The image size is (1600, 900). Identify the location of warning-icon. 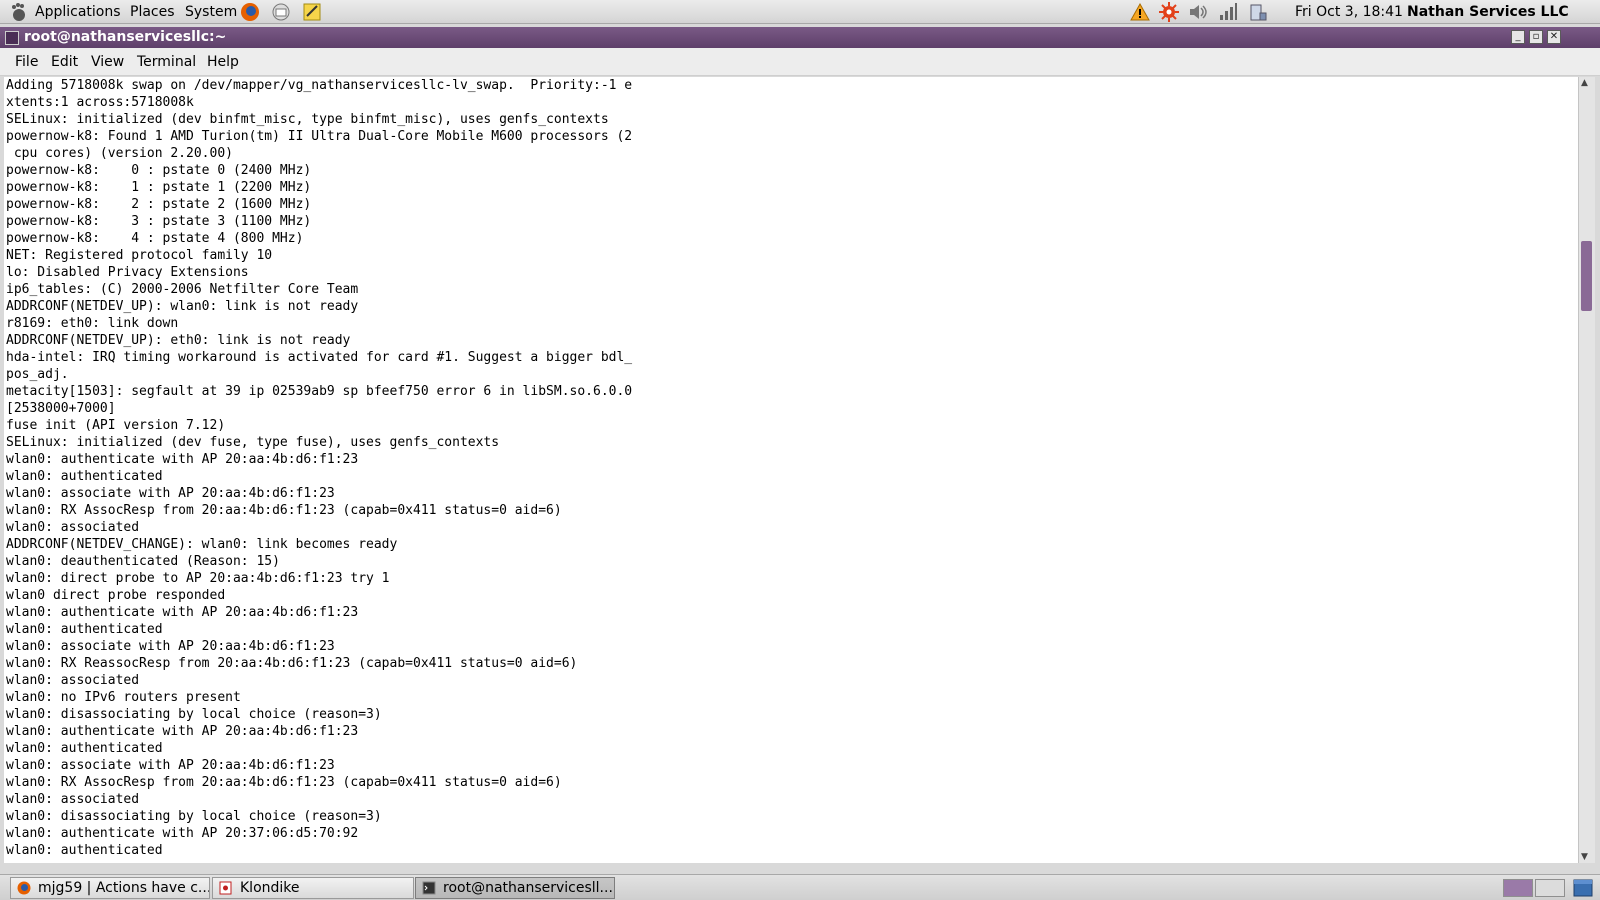
(1140, 12).